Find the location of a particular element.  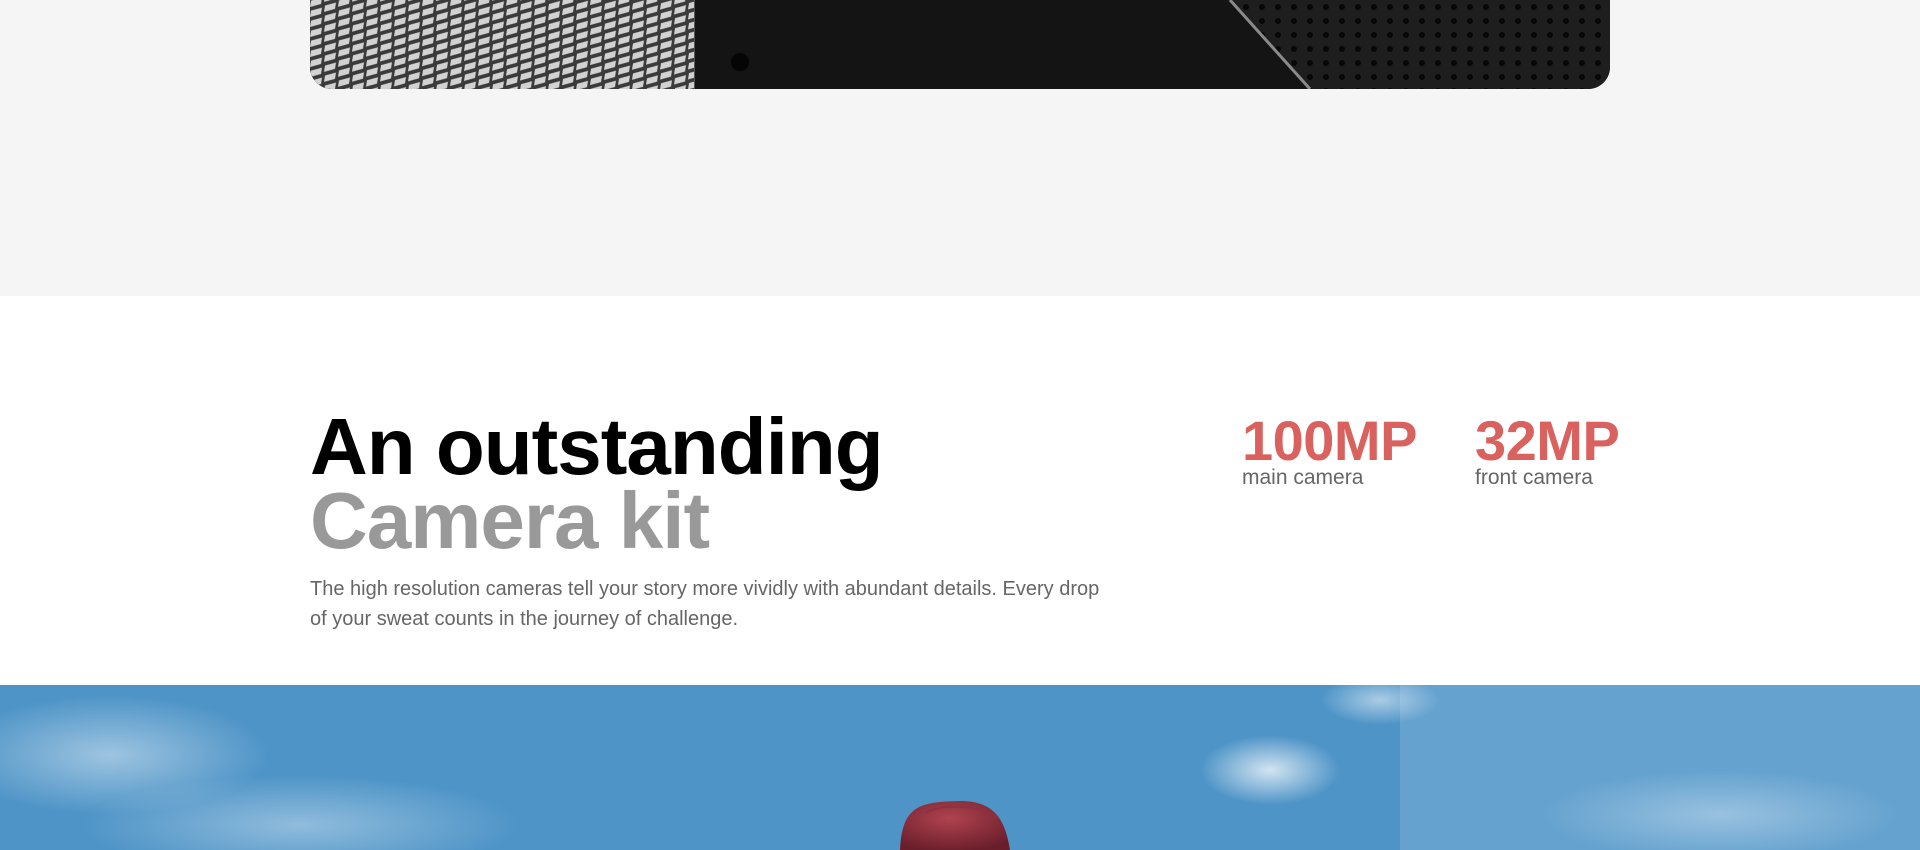

spec-value: 32MP is located at coordinates (1547, 440).